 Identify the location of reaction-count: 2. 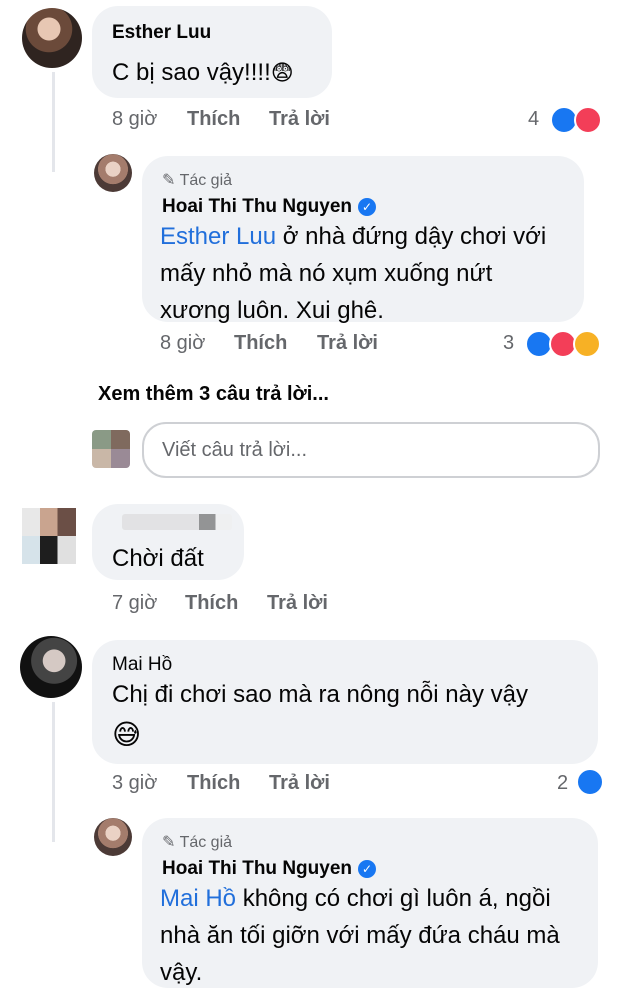
(562, 783).